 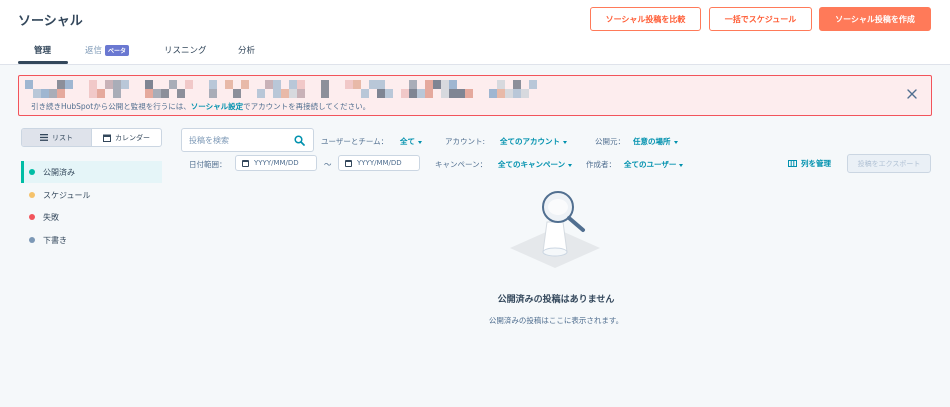 I want to click on publish-filter-value: 任意の場所, so click(x=652, y=141).